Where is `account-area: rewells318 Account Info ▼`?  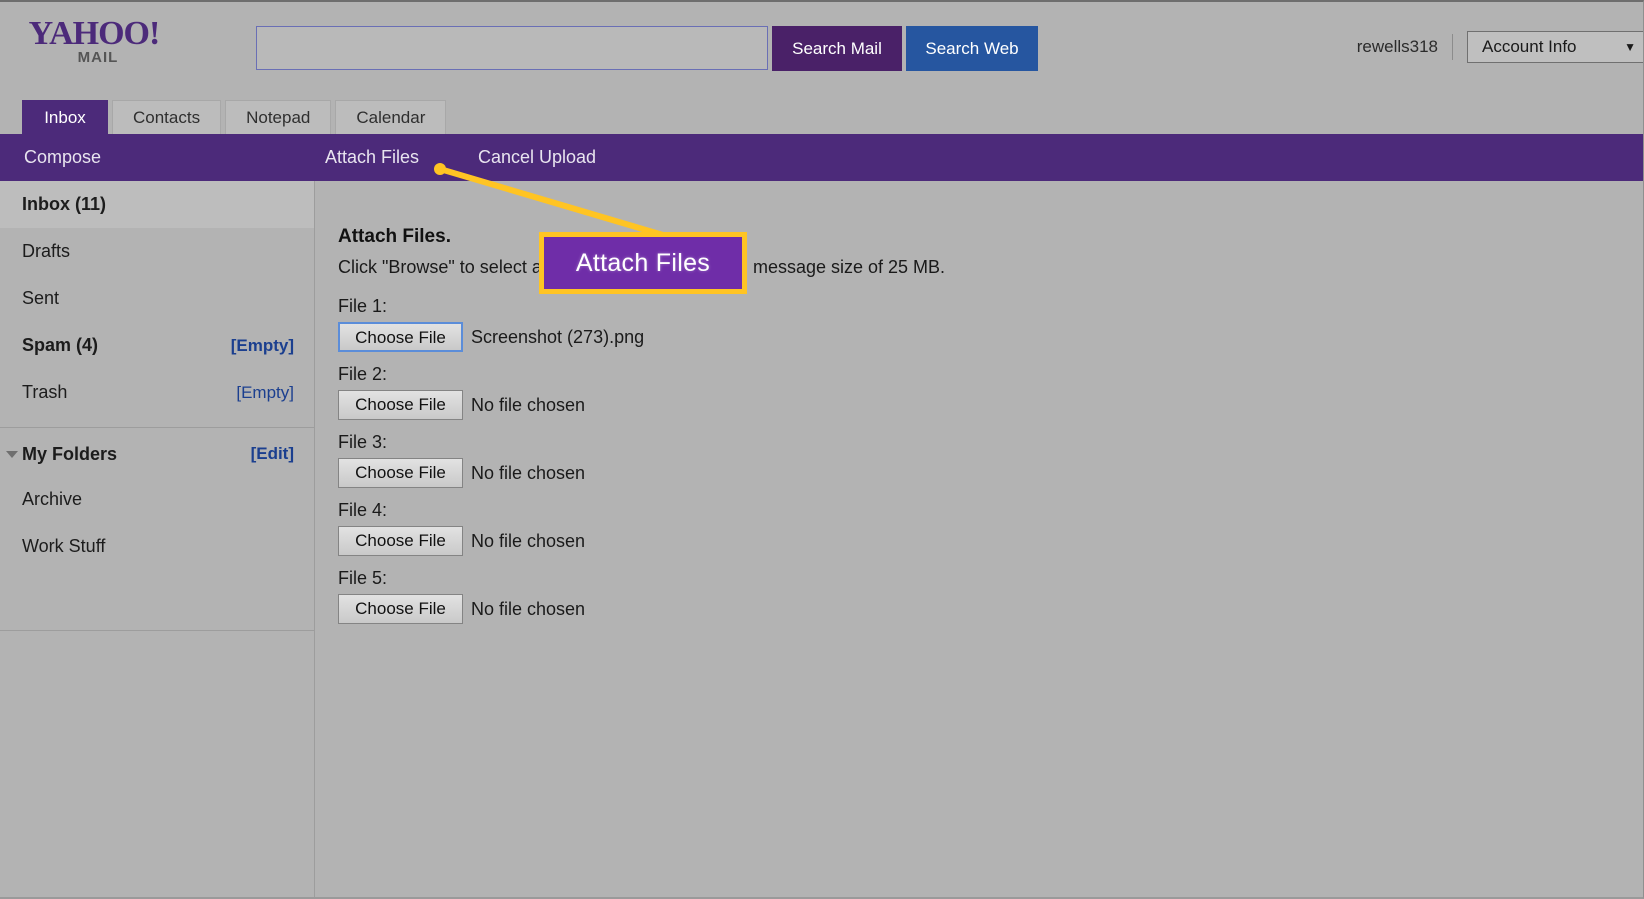 account-area: rewells318 Account Info ▼ is located at coordinates (1499, 47).